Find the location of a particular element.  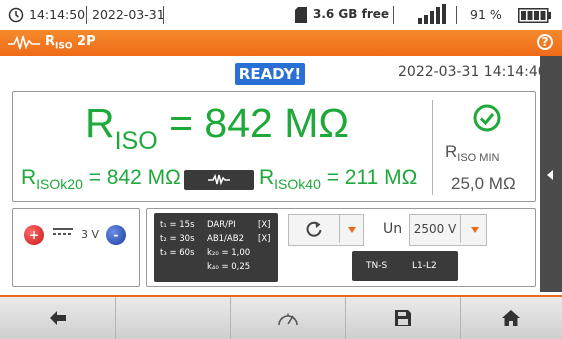

riso-k20-result: RISOk20 = 842 MΩ is located at coordinates (101, 179).